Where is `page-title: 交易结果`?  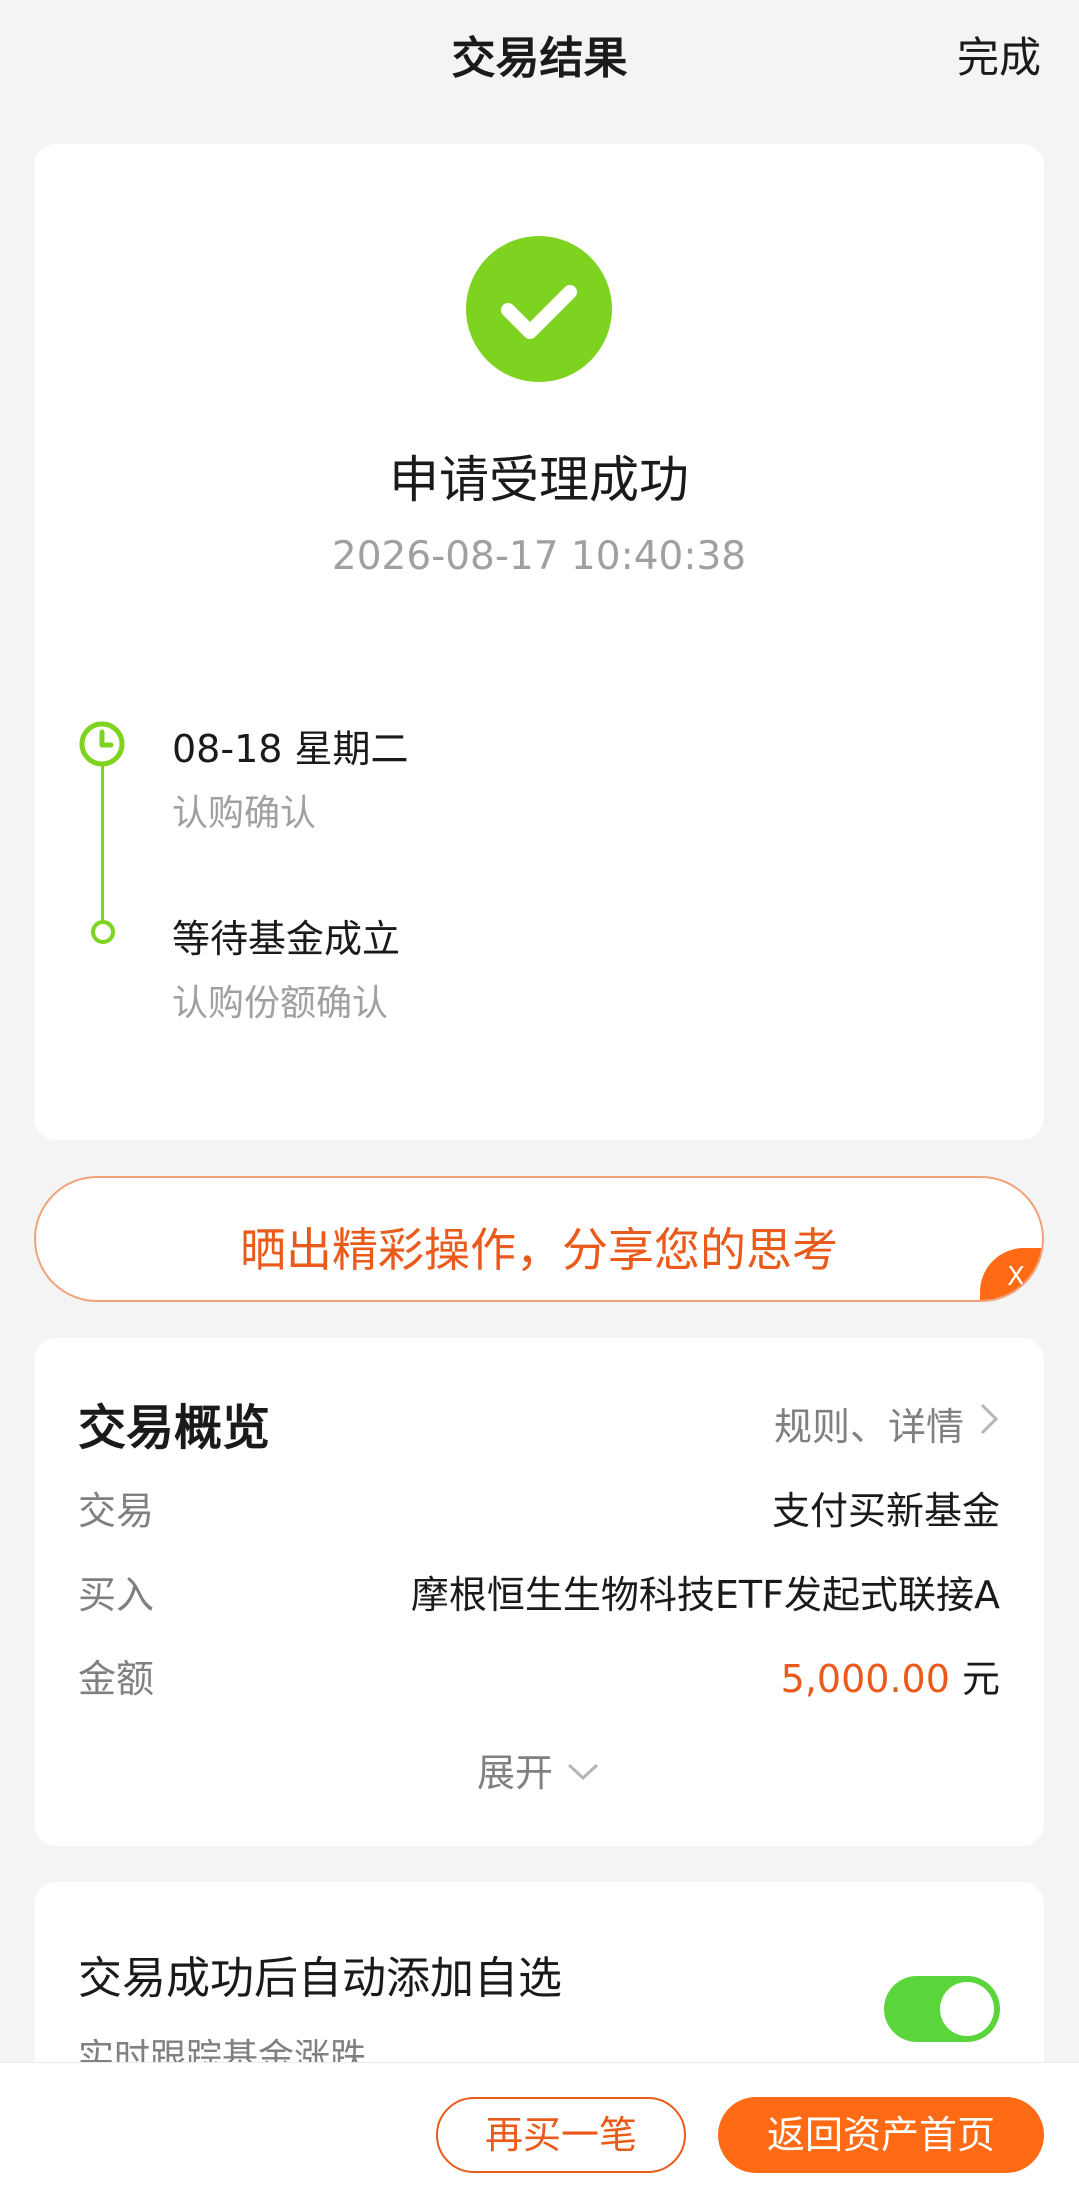
page-title: 交易结果 is located at coordinates (539, 58).